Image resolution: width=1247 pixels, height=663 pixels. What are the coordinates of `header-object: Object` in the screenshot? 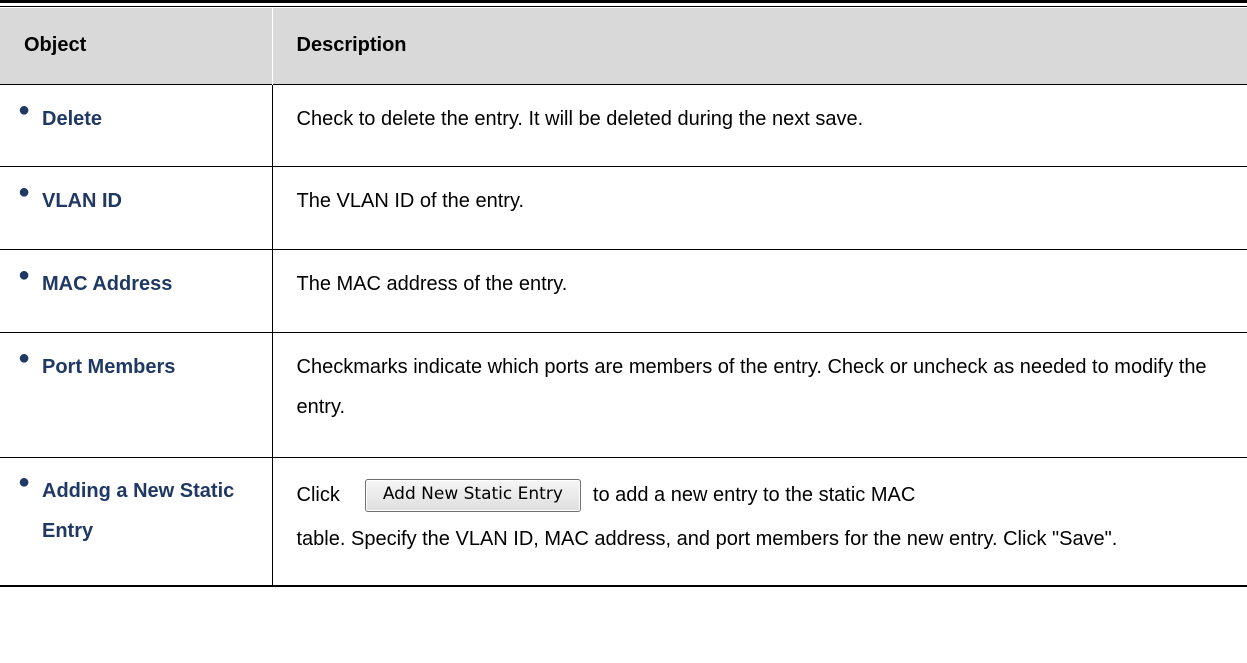 It's located at (55, 45).